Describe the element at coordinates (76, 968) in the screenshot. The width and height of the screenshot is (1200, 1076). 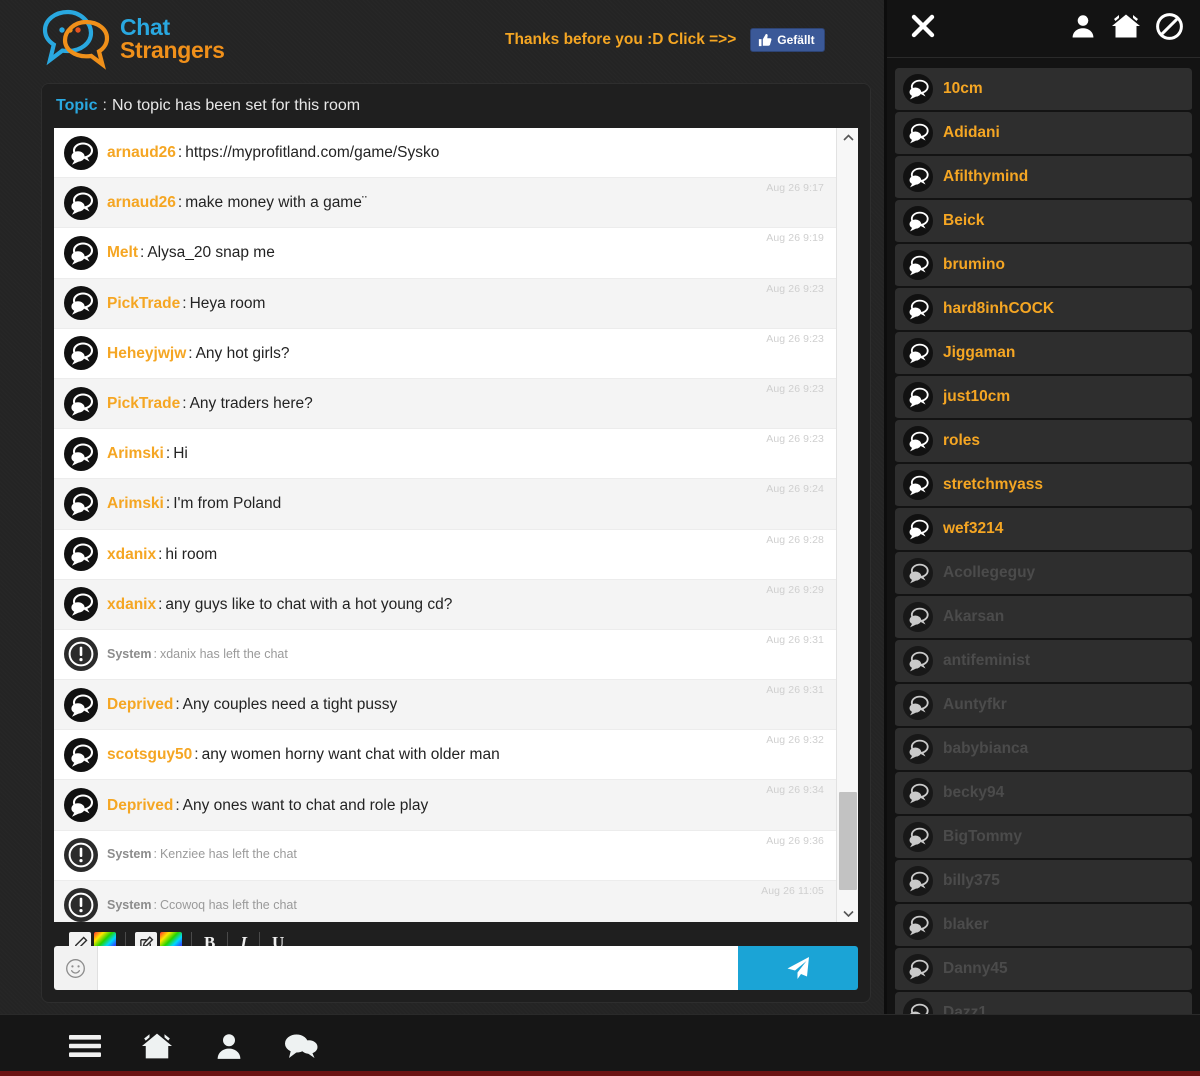
I see `smiley-icon` at that location.